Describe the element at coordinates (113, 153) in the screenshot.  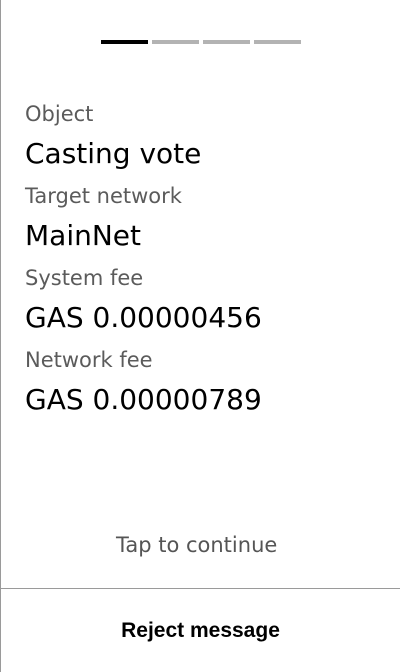
I see `object-value: Casting vote` at that location.